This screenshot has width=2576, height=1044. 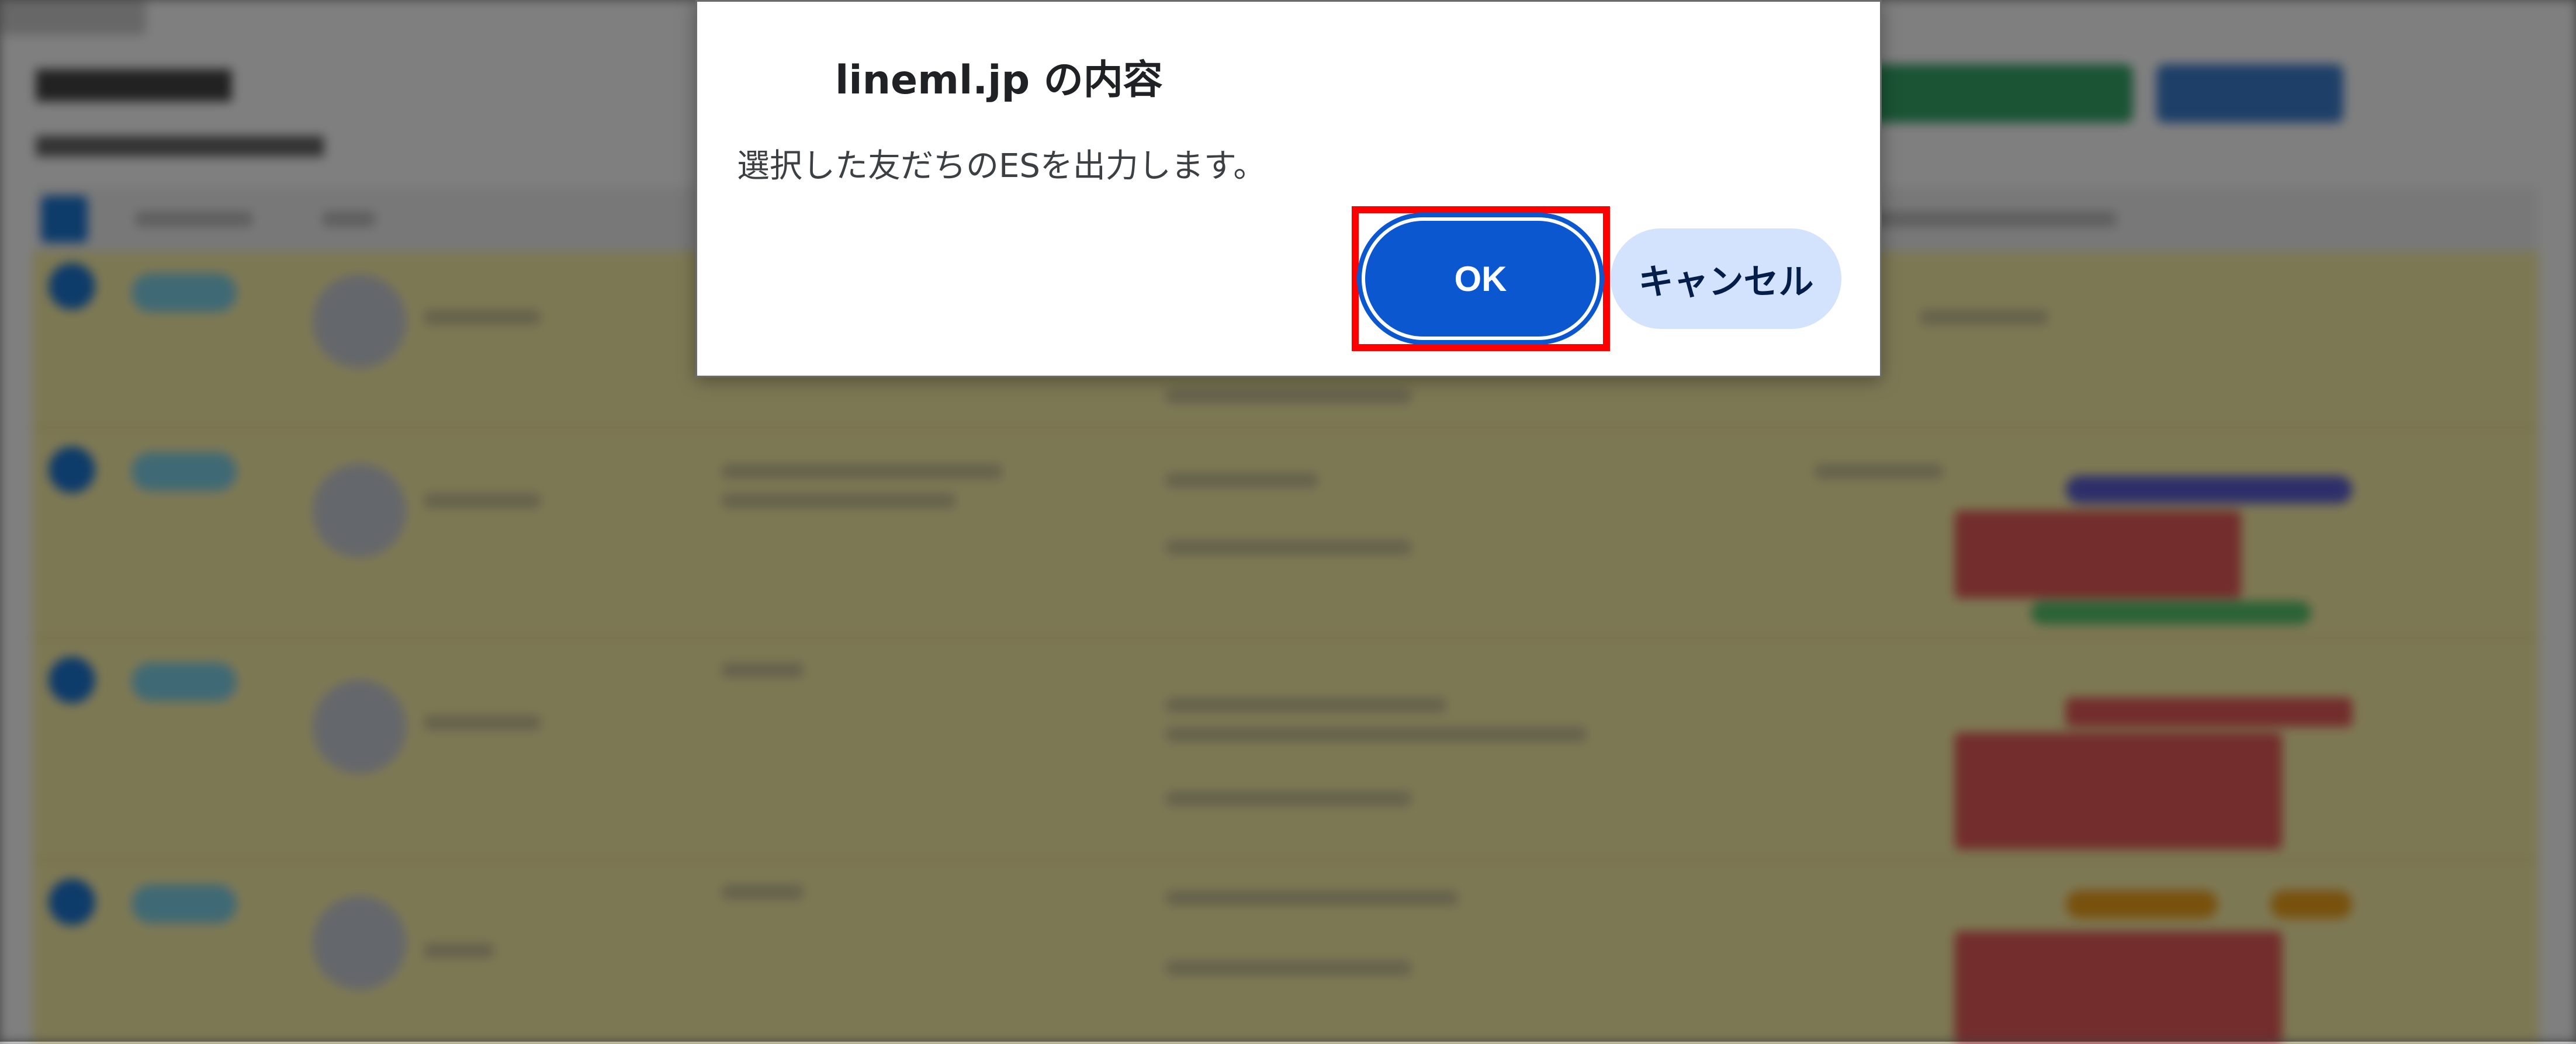 I want to click on dialog-message: 選択した友だちのESを出力します。, so click(x=1001, y=166).